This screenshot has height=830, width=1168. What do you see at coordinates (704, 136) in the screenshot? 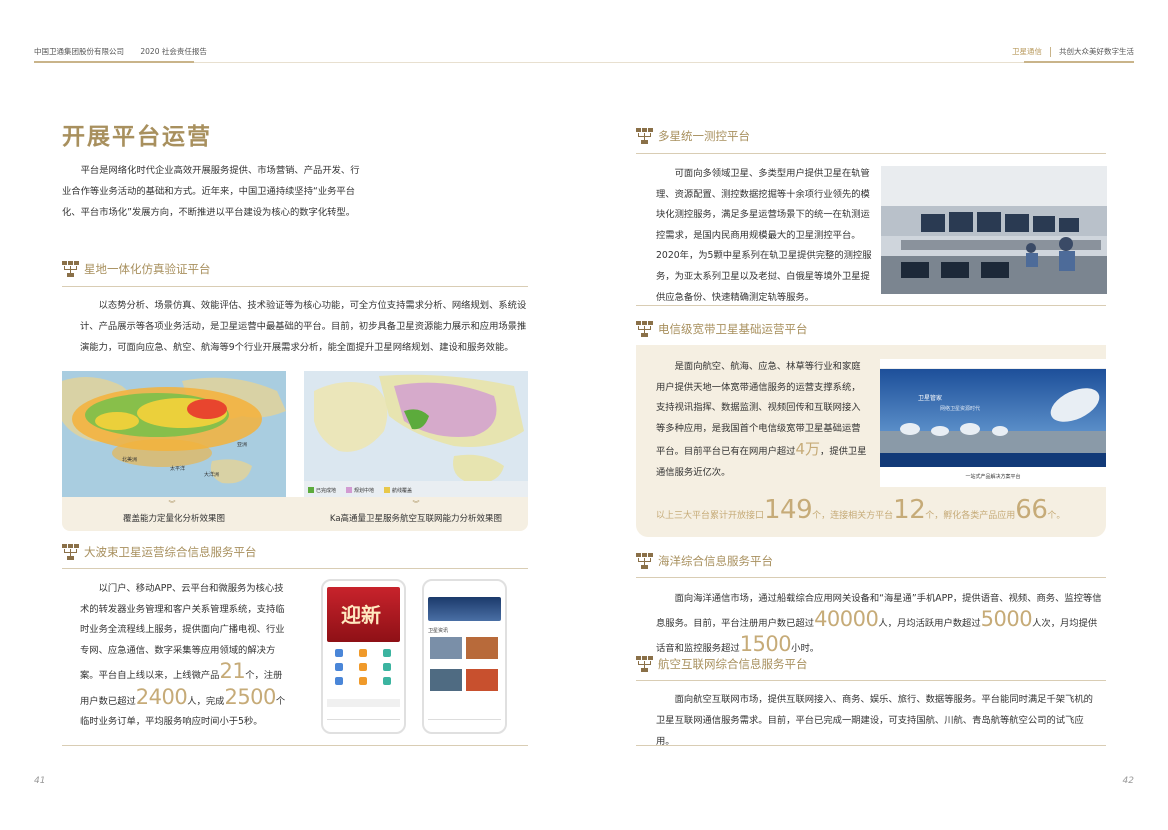
I see `section-title: 多星统一测控平台` at bounding box center [704, 136].